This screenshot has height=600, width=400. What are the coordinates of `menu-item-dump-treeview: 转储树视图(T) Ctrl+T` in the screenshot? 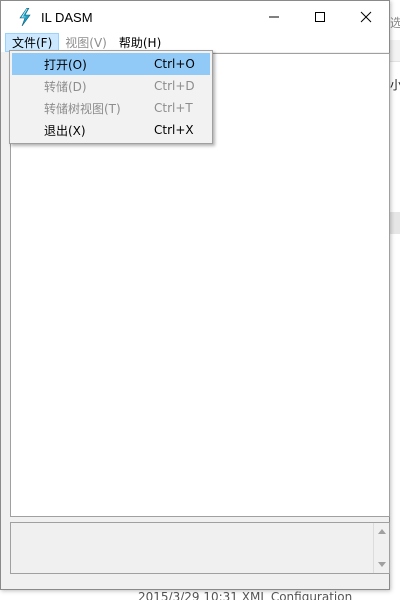 It's located at (111, 108).